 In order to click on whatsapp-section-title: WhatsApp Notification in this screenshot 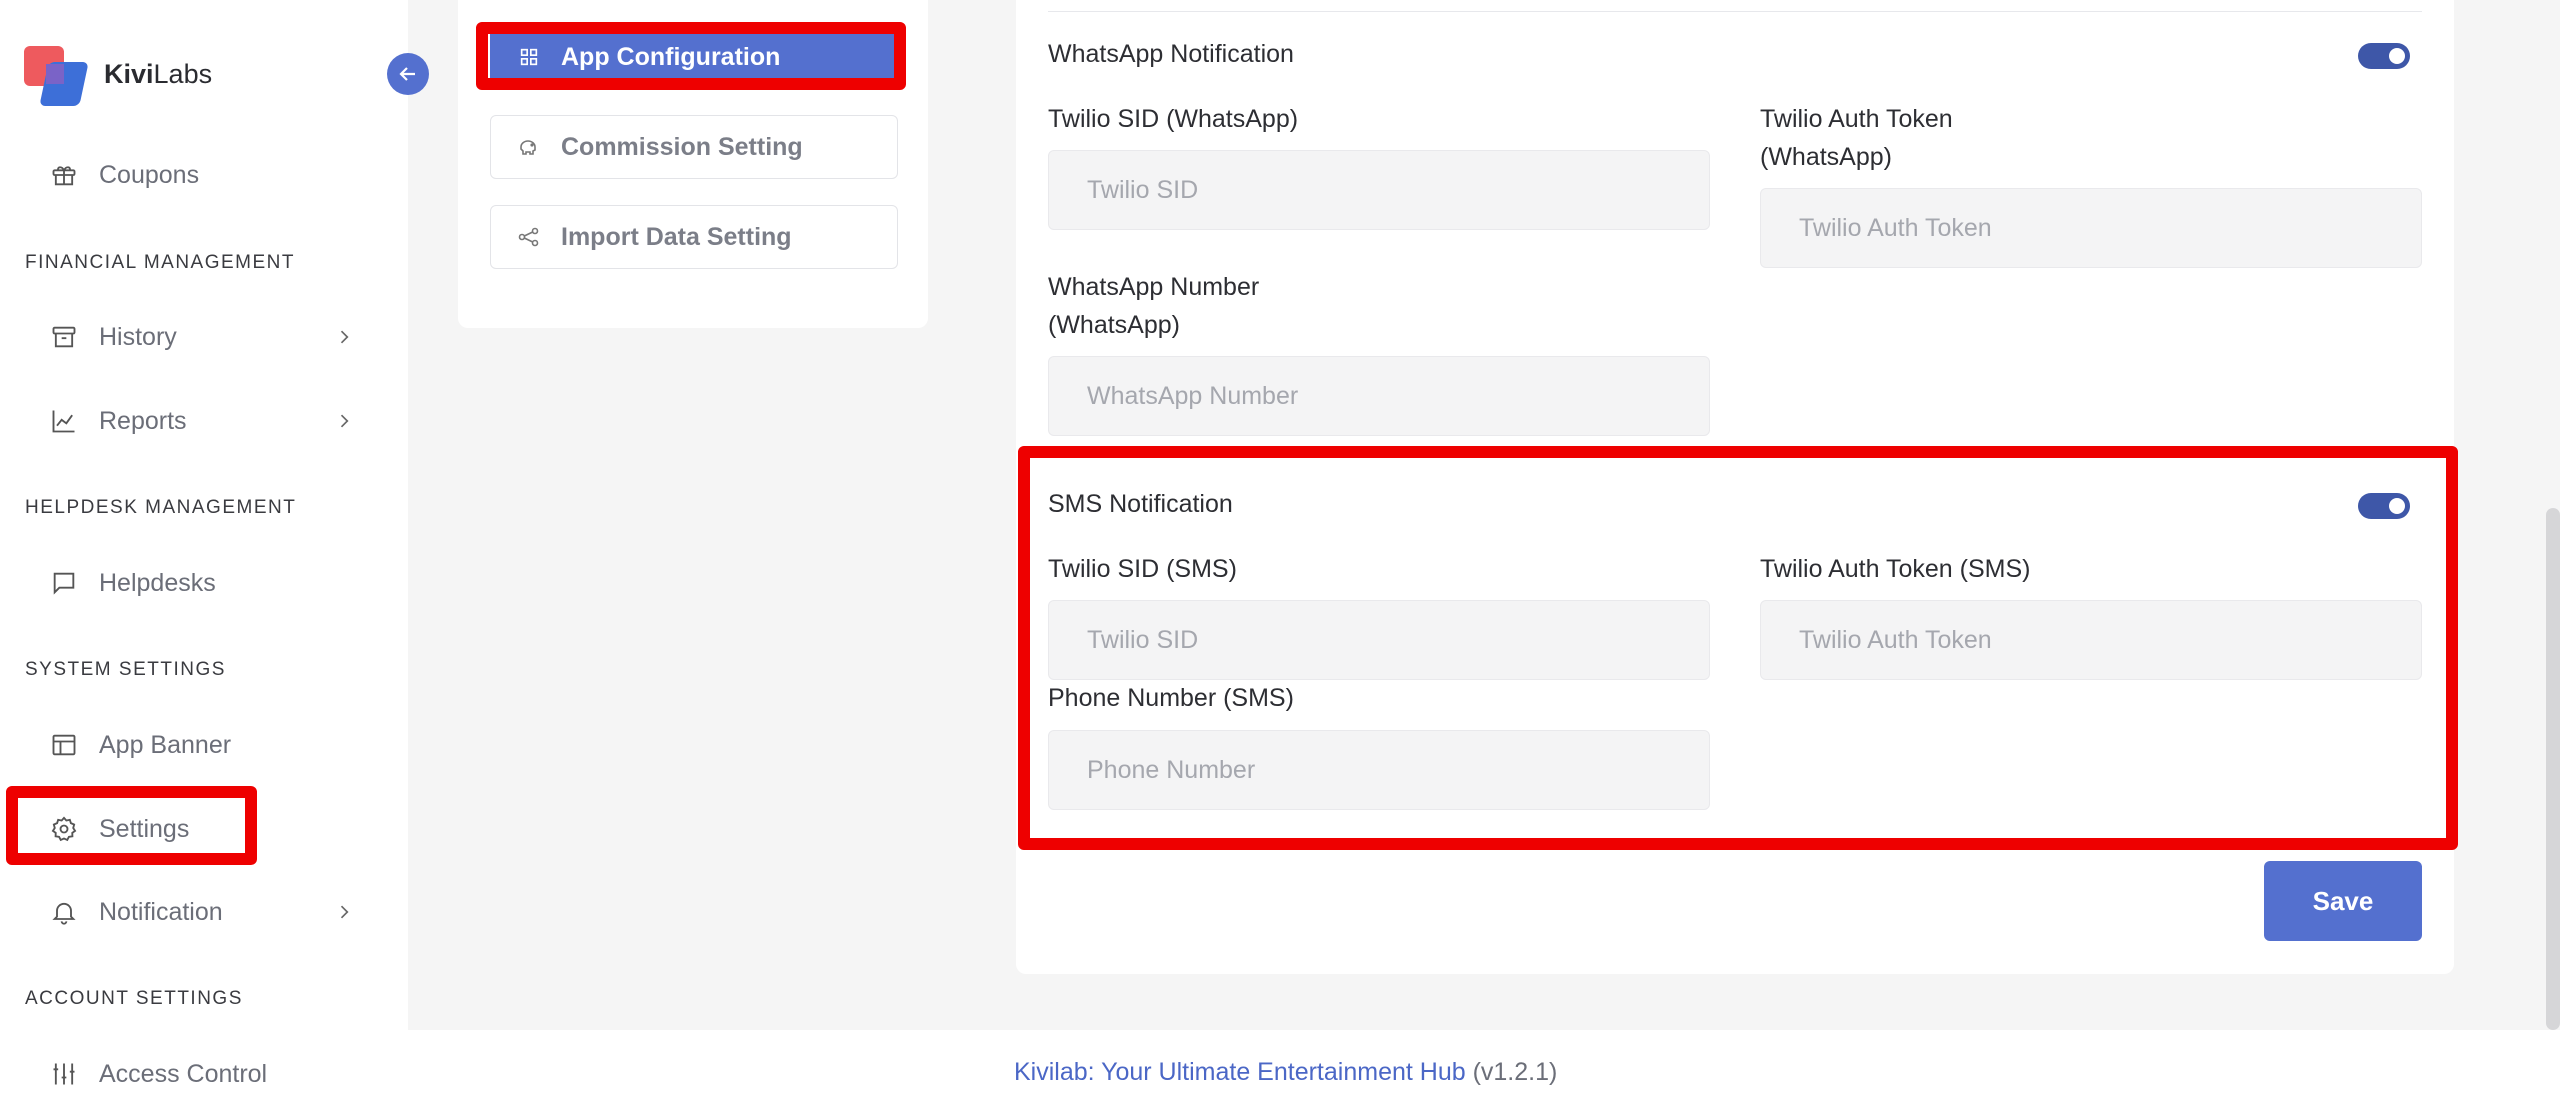, I will do `click(1171, 54)`.